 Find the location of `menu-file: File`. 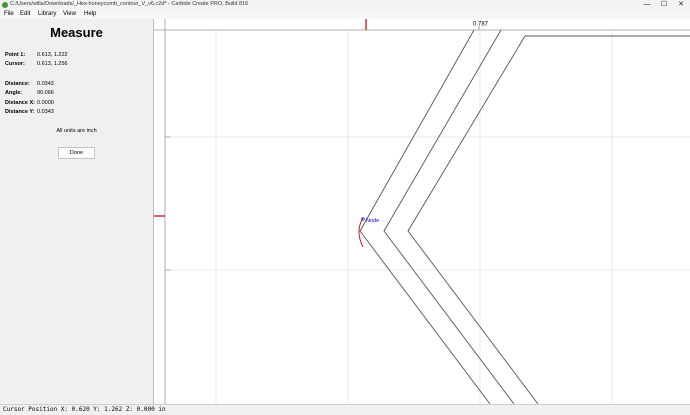

menu-file: File is located at coordinates (9, 14).